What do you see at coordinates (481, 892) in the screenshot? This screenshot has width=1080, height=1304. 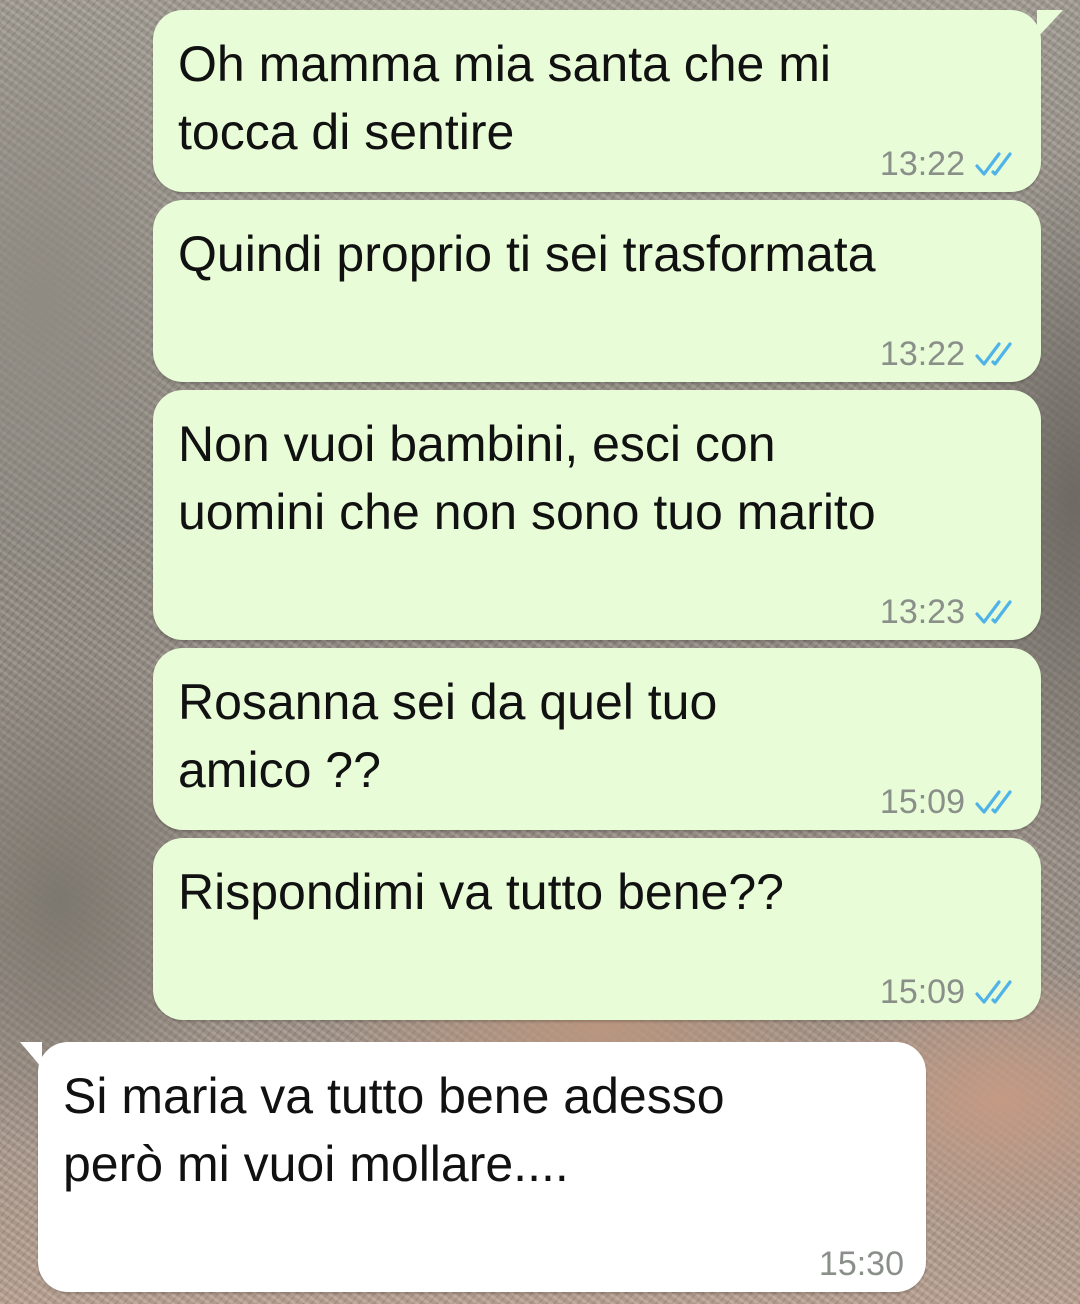 I see `message-text-line: Rispondimi va tutto bene??` at bounding box center [481, 892].